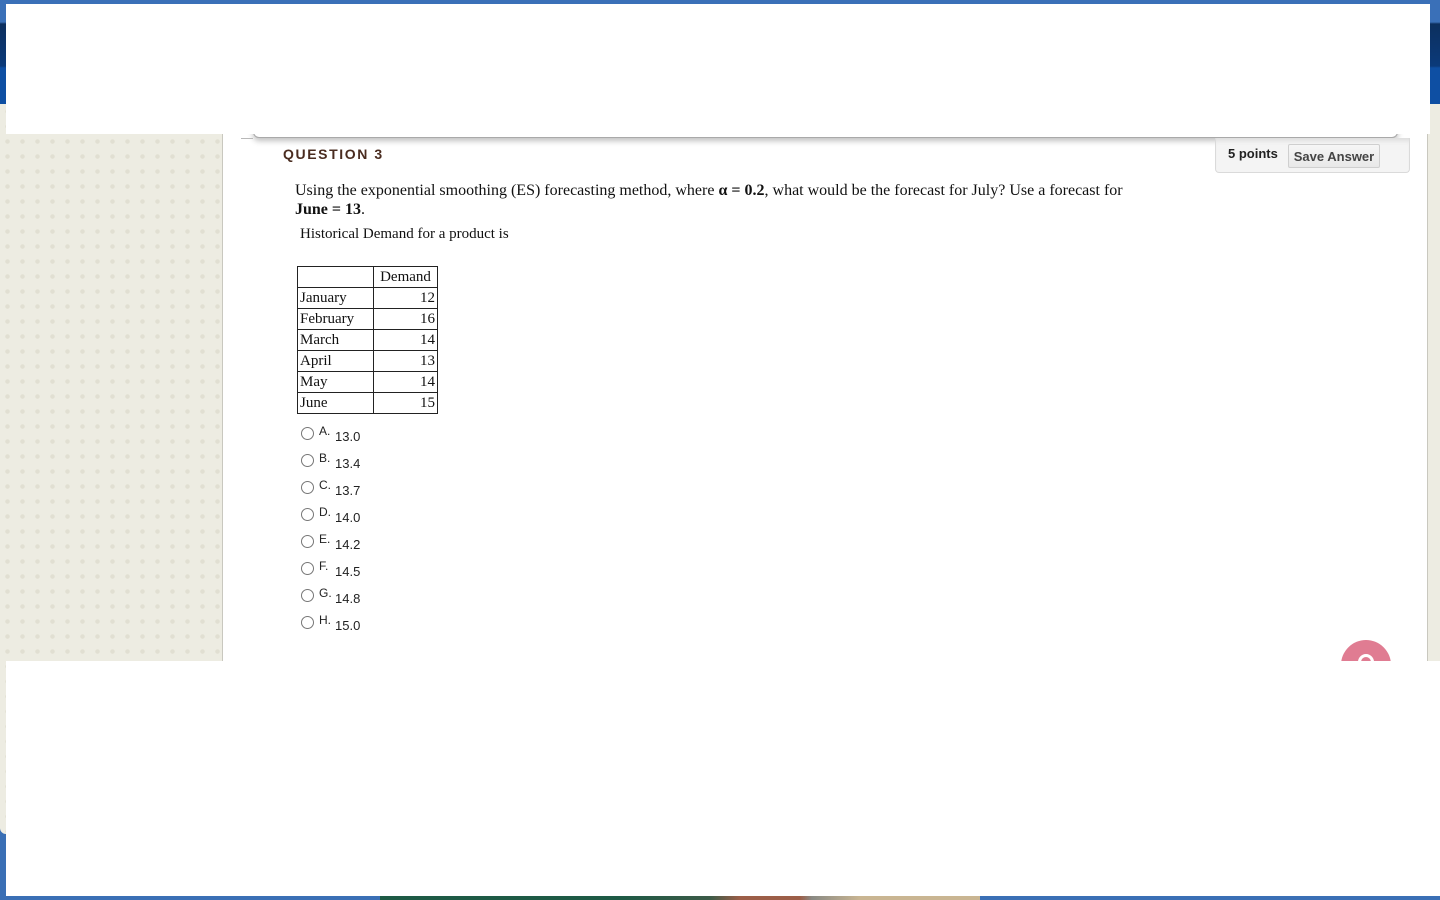 This screenshot has height=900, width=1440. I want to click on option-value: 14.0, so click(348, 517).